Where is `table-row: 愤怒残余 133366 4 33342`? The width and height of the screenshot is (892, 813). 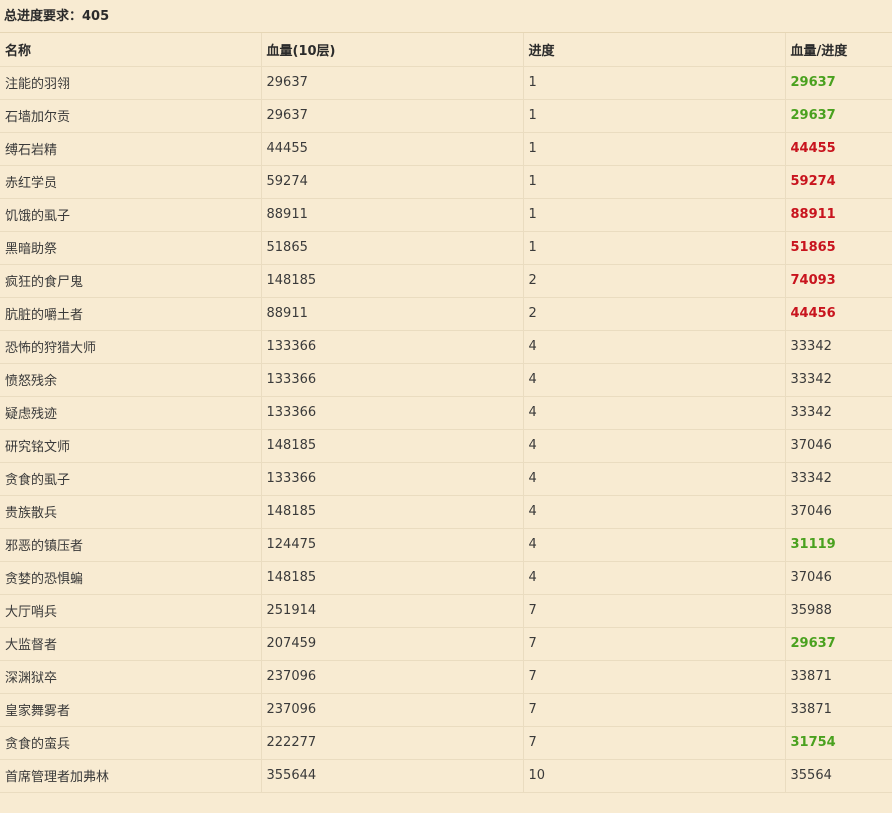 table-row: 愤怒残余 133366 4 33342 is located at coordinates (446, 380).